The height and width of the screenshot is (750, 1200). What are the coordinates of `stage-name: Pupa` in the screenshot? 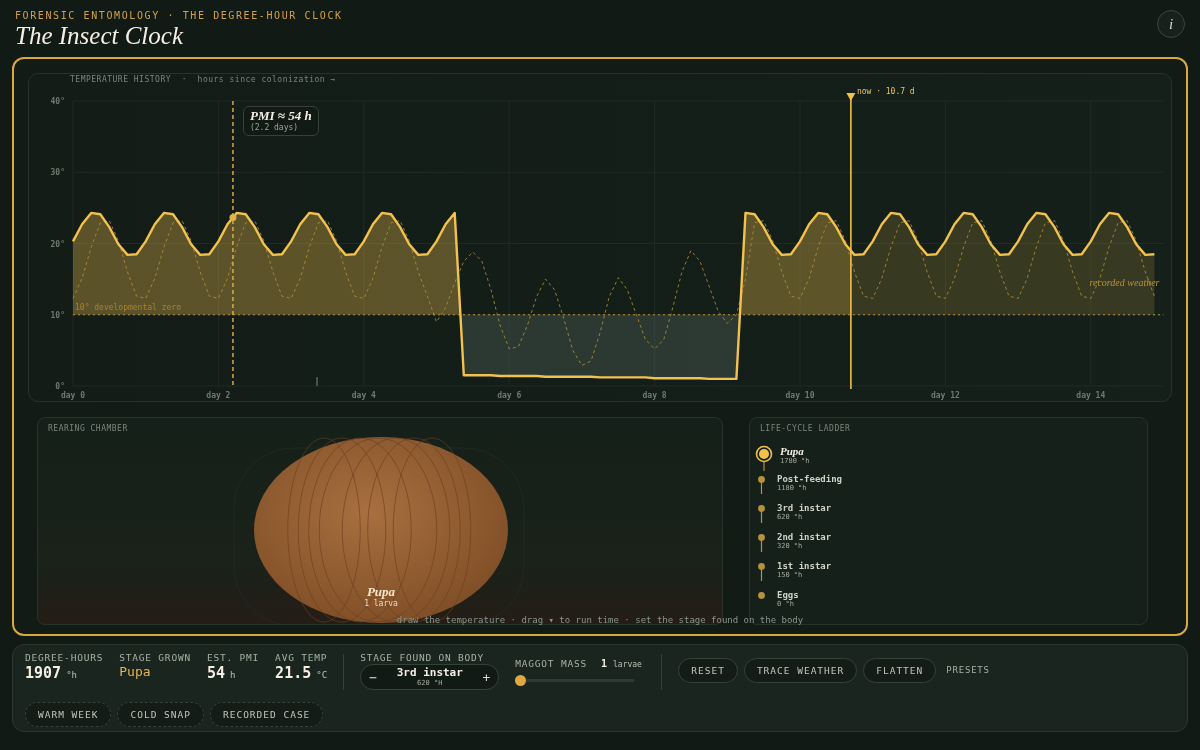 It's located at (792, 451).